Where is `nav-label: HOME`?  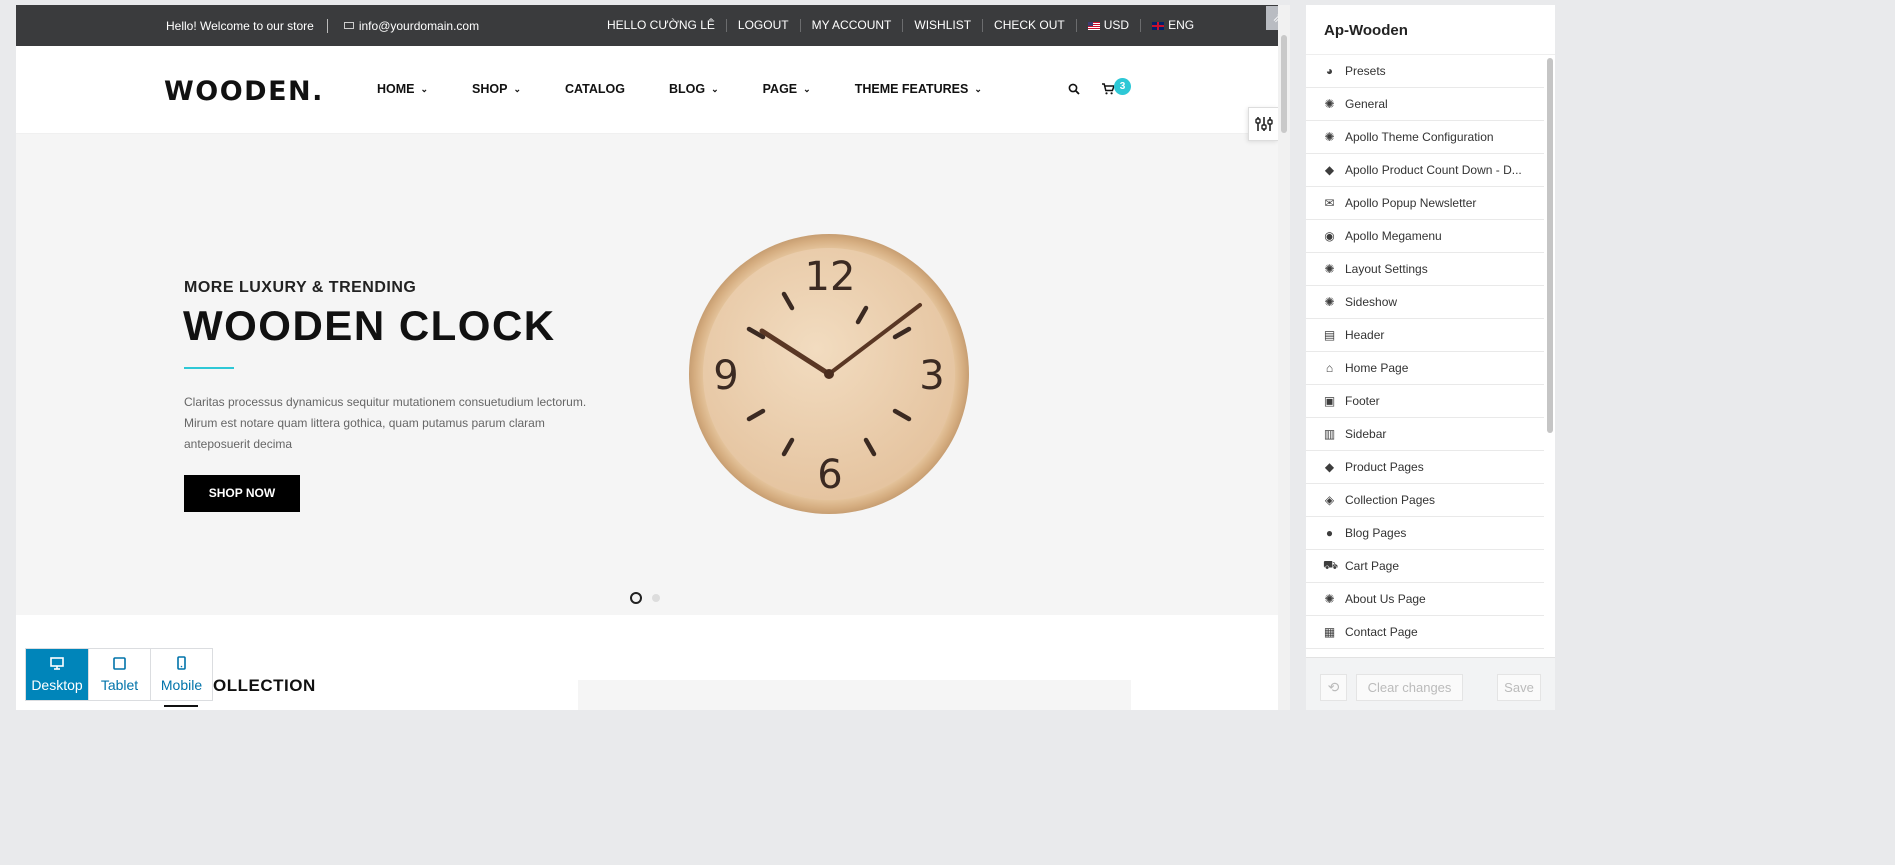
nav-label: HOME is located at coordinates (396, 89).